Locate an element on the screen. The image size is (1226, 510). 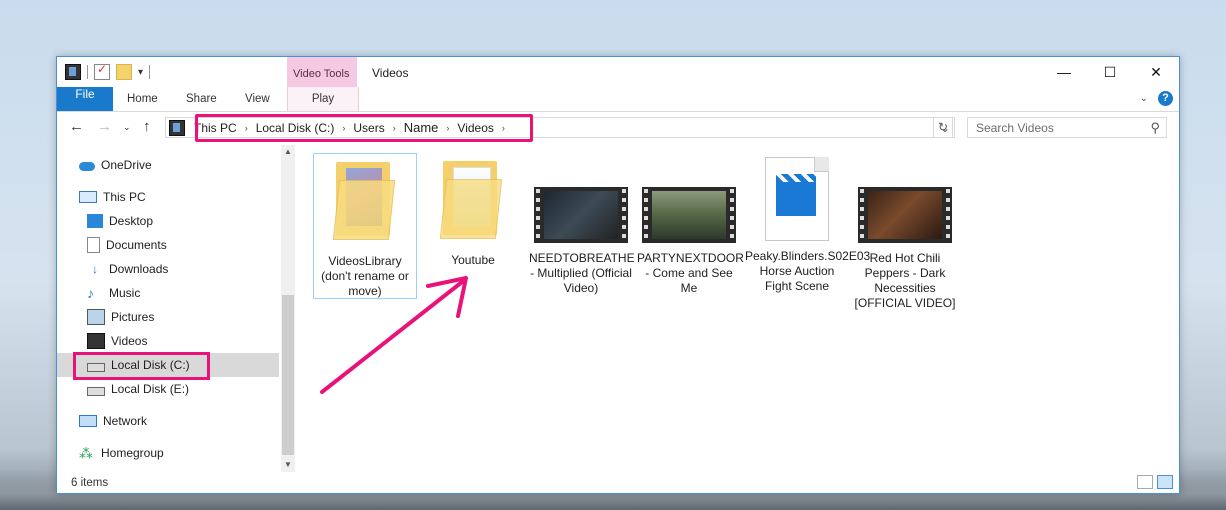
forward-arrow-icon: → is located at coordinates (104, 126).